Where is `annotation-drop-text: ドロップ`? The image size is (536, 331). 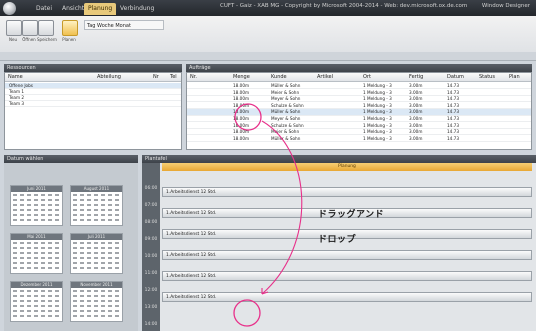
annotation-drop-text: ドロップ is located at coordinates (337, 240).